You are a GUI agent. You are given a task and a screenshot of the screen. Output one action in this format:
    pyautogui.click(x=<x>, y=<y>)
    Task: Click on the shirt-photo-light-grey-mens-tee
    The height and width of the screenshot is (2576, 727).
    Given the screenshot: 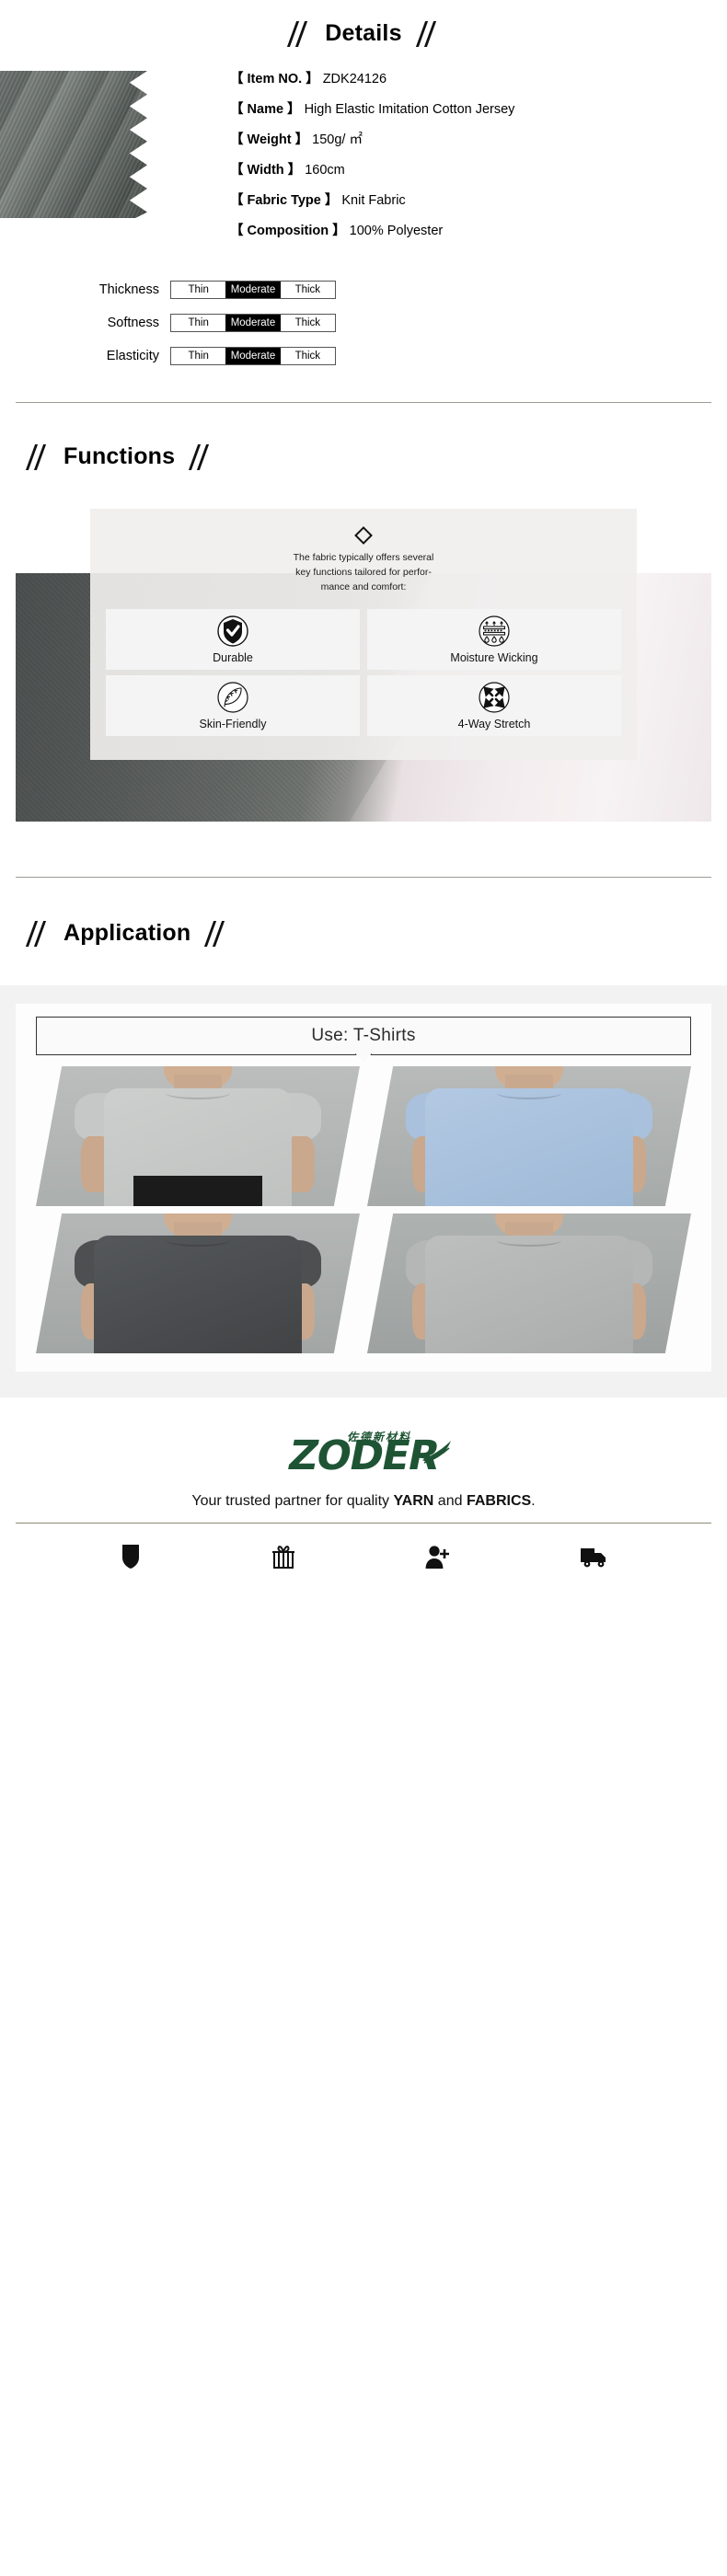 What is the action you would take?
    pyautogui.click(x=529, y=1283)
    